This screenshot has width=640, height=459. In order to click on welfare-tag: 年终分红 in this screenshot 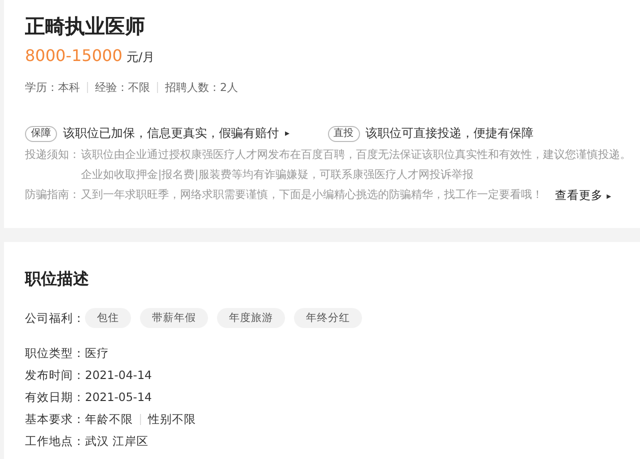, I will do `click(328, 318)`.